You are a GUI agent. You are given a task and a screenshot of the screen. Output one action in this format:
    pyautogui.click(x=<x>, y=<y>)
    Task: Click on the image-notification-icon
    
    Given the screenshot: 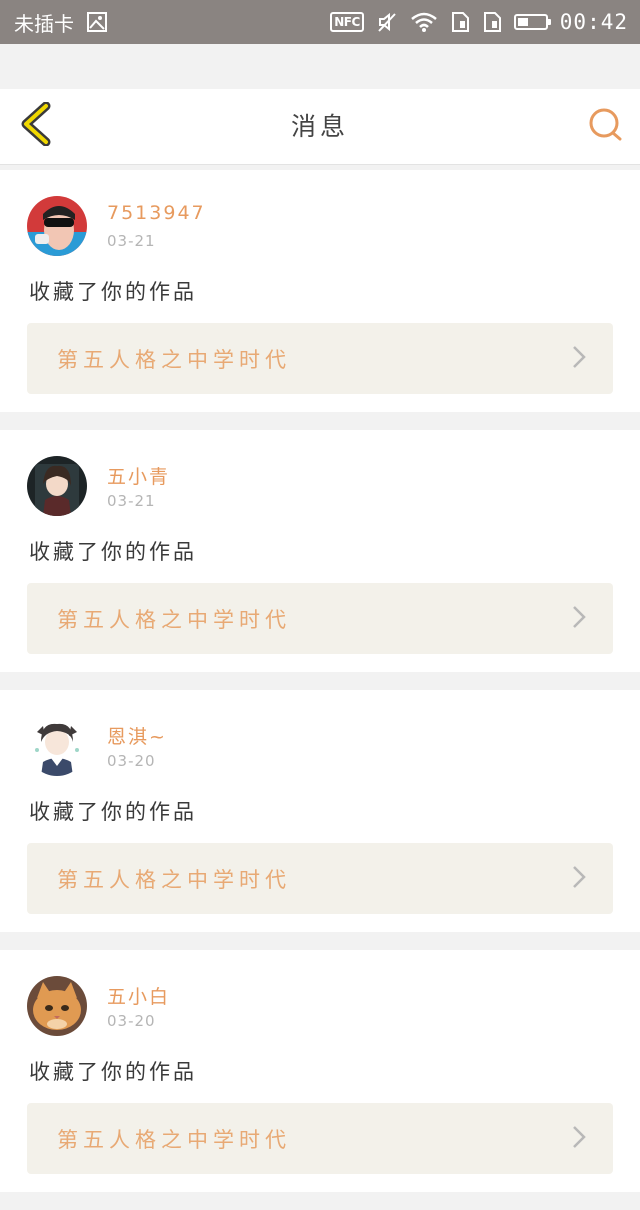 What is the action you would take?
    pyautogui.click(x=97, y=22)
    